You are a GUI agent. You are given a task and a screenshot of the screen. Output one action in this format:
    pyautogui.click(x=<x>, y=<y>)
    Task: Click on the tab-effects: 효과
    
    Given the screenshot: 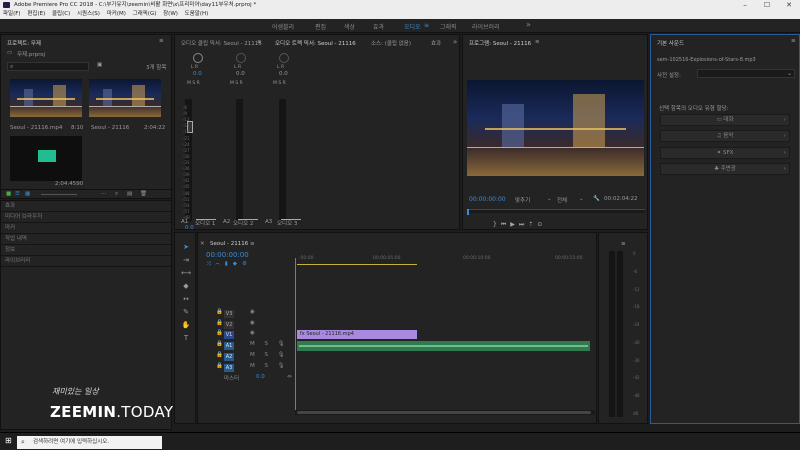 What is the action you would take?
    pyautogui.click(x=436, y=43)
    